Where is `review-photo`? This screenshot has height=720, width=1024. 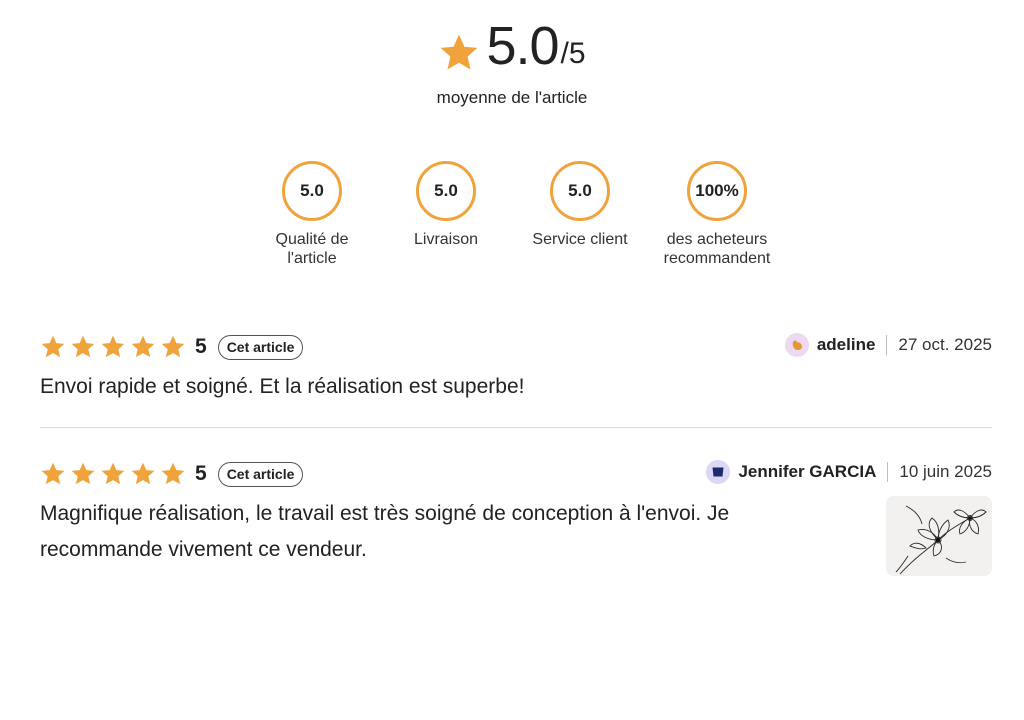
review-photo is located at coordinates (939, 536).